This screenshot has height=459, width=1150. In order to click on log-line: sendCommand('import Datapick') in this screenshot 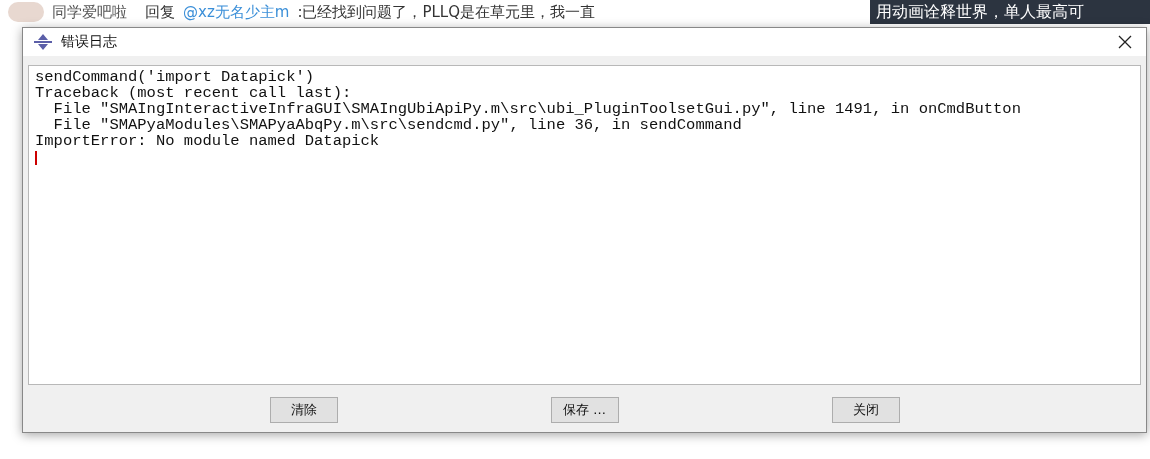, I will do `click(175, 77)`.